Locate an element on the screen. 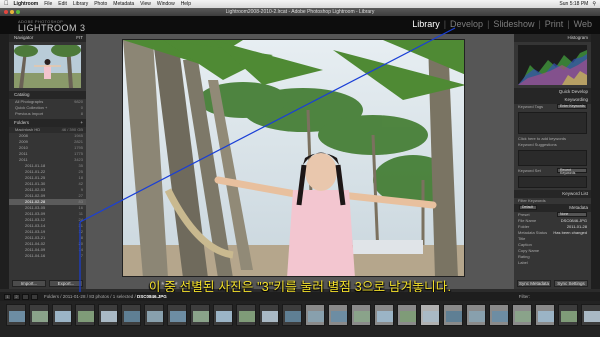  filmstrip-filename: DSC0846.JPG is located at coordinates (152, 296).